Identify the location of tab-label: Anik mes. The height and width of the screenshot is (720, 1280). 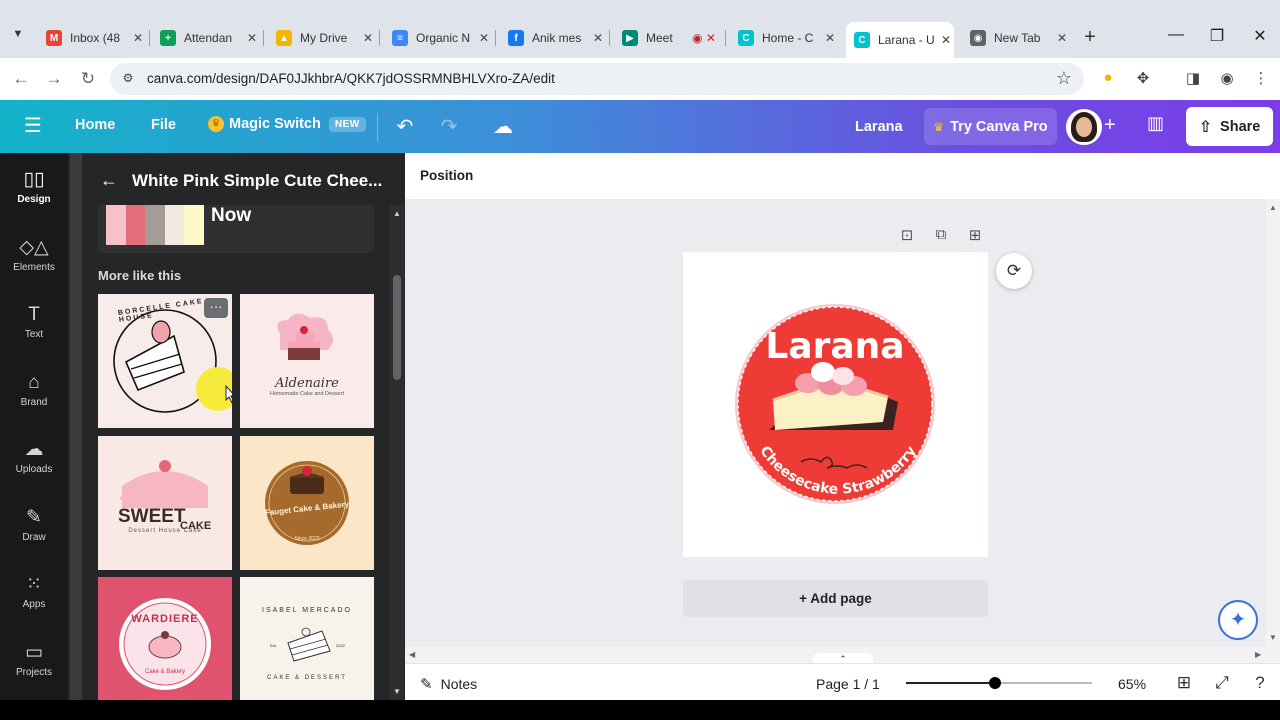
(557, 38).